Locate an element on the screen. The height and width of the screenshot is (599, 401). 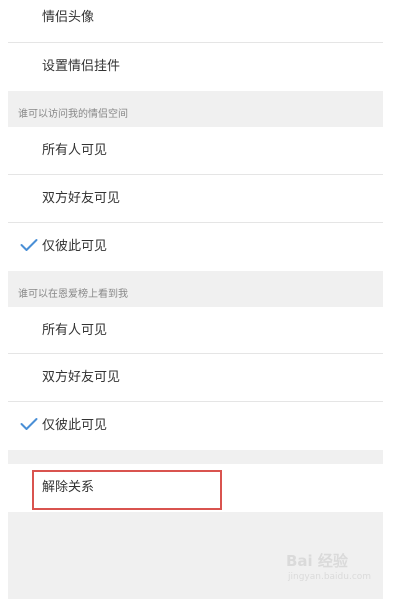
ranking-option-mutual-friends: 双方好友可见 is located at coordinates (195, 378).